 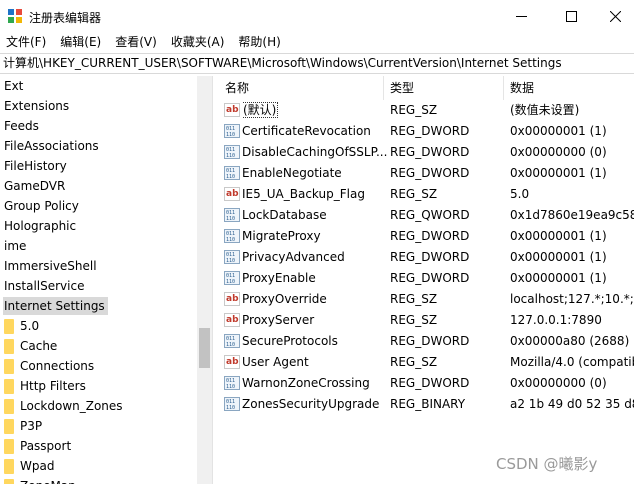 I want to click on value-row: ab IE5_UA_Backup_Flag REG_SZ 5.0, so click(x=426, y=194).